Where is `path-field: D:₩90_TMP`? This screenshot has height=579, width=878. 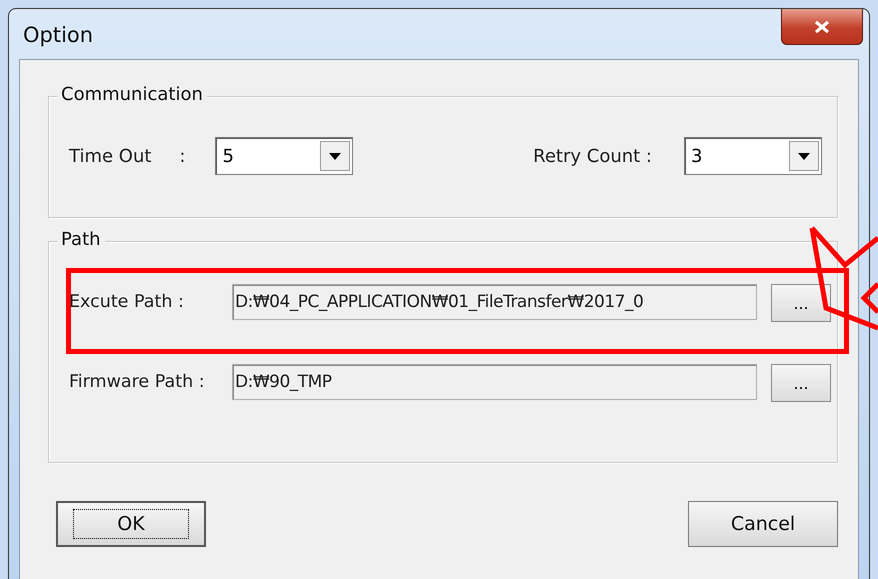 path-field: D:₩90_TMP is located at coordinates (494, 382).